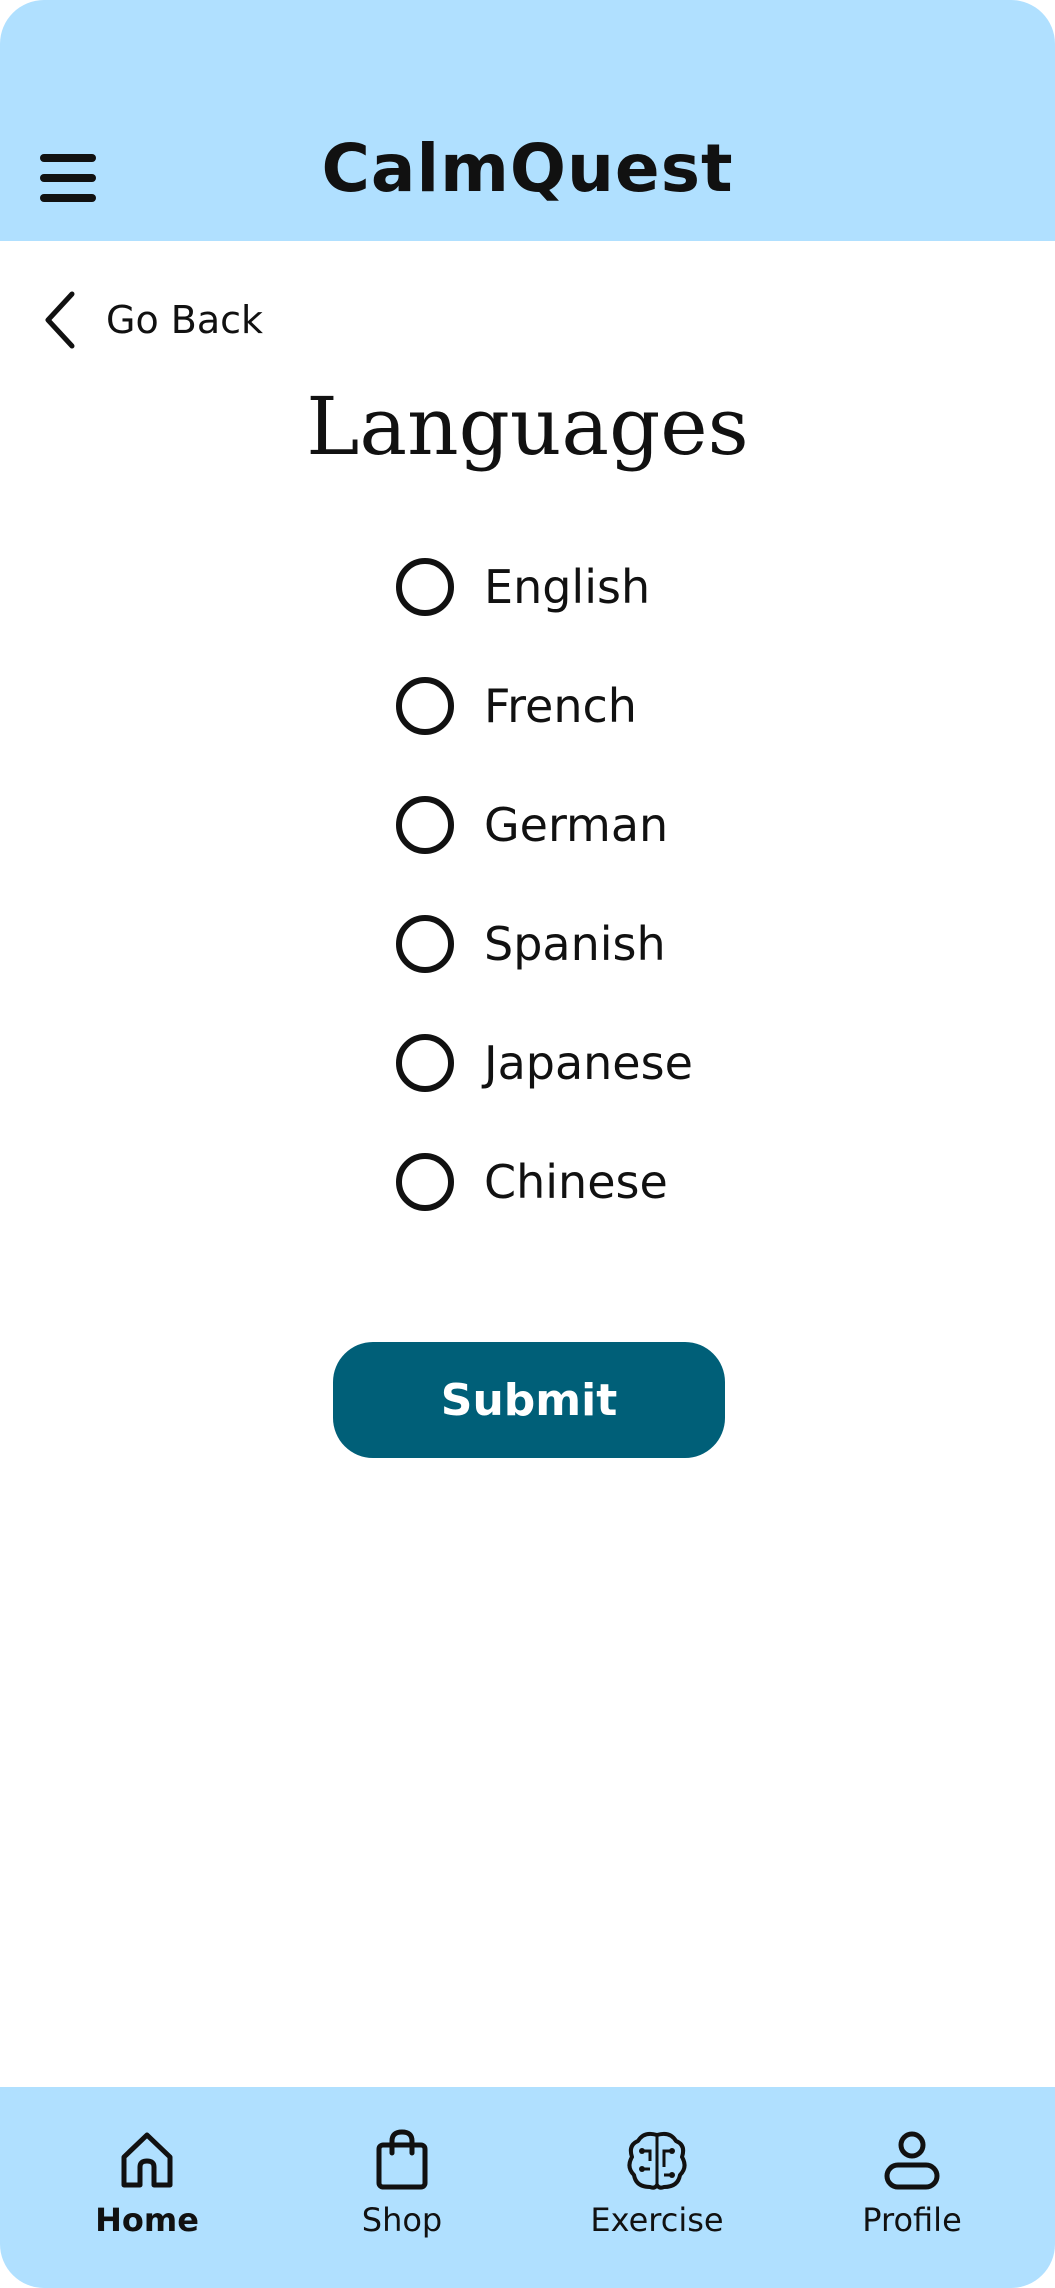 The width and height of the screenshot is (1055, 2288). I want to click on nav-item-shop: Shop, so click(402, 2183).